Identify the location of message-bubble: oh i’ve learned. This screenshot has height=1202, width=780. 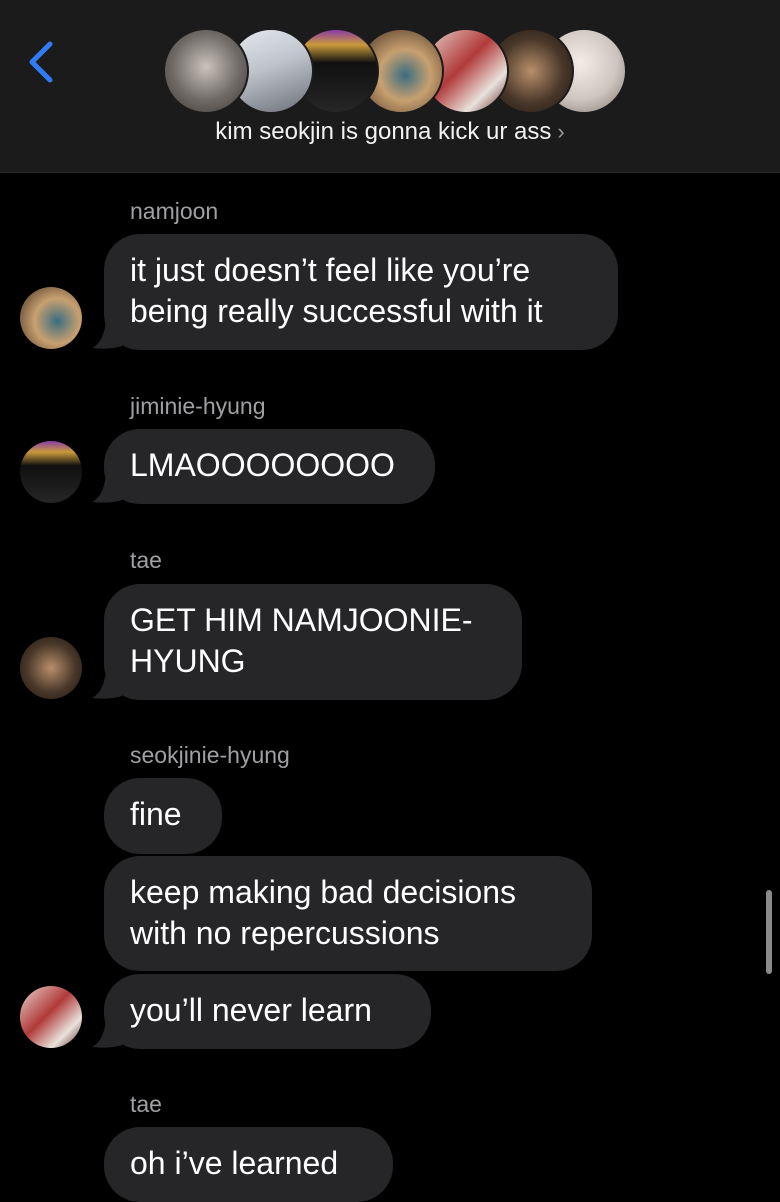
(248, 1164).